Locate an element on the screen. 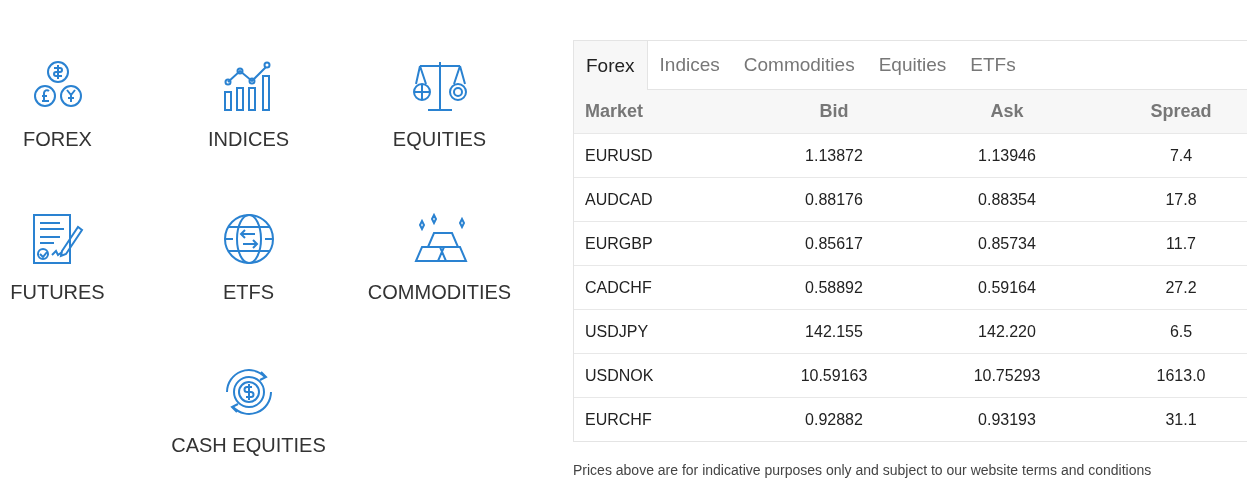  table-cell-text: USDJPY is located at coordinates (617, 331).